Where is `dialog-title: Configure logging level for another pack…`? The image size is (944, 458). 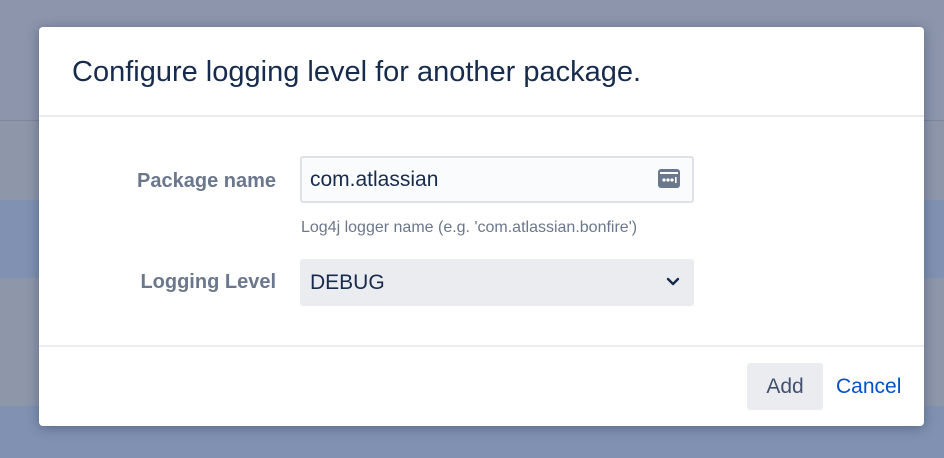
dialog-title: Configure logging level for another pack… is located at coordinates (357, 72).